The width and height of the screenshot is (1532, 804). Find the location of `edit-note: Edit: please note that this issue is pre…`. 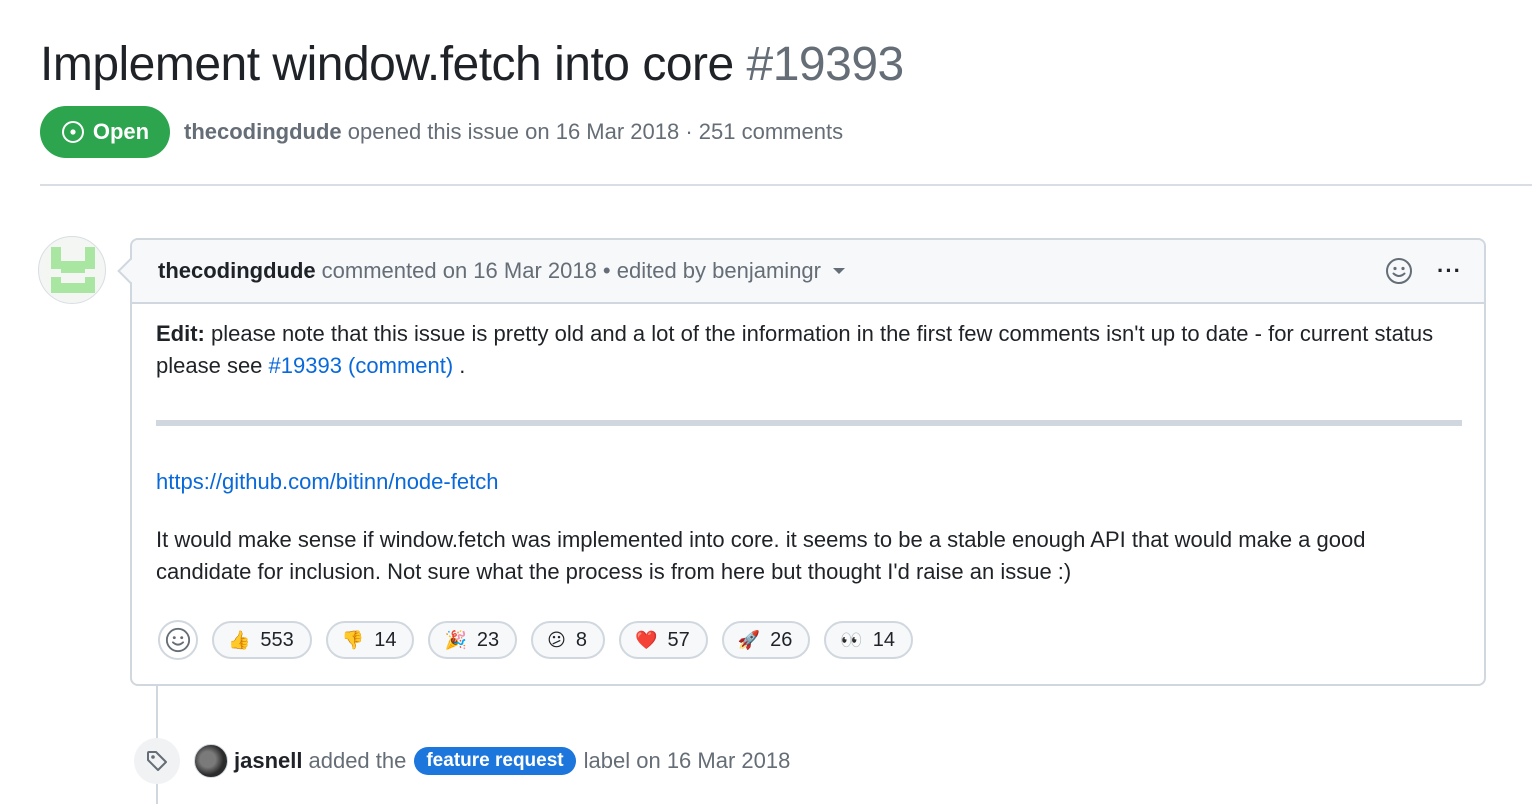

edit-note: Edit: please note that this issue is pre… is located at coordinates (809, 350).